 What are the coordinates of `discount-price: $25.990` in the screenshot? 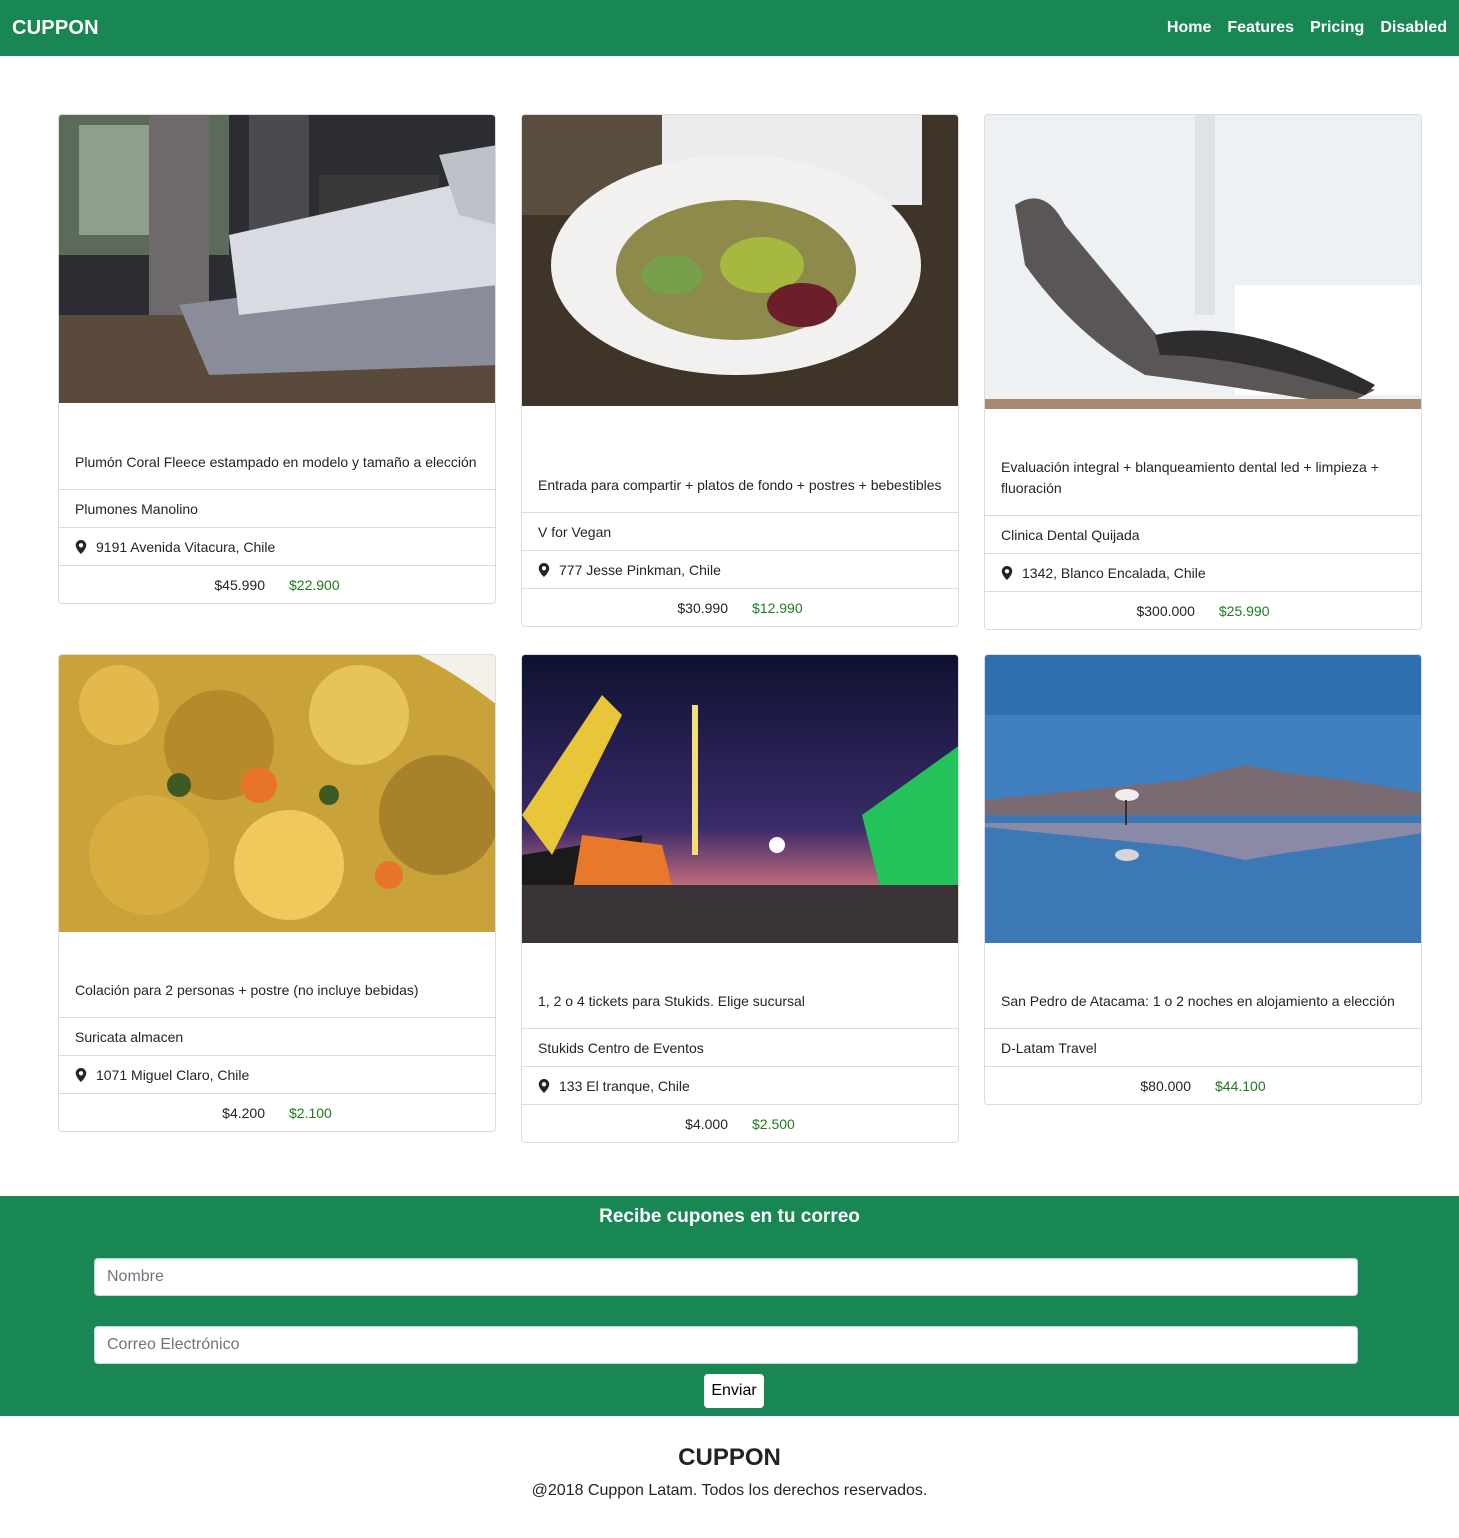 It's located at (1244, 610).